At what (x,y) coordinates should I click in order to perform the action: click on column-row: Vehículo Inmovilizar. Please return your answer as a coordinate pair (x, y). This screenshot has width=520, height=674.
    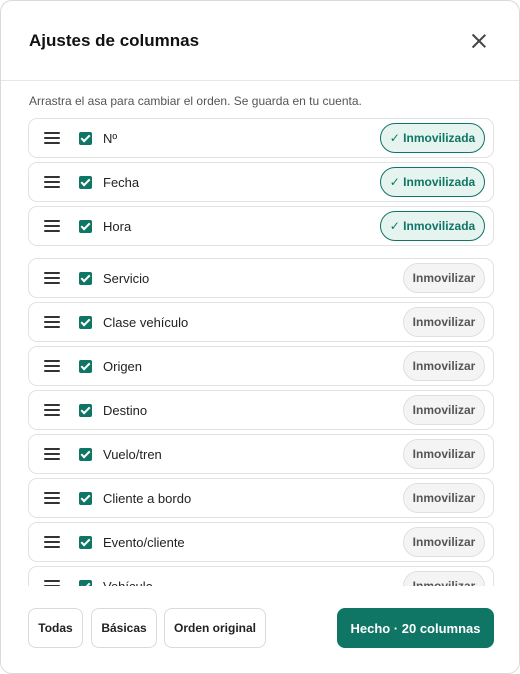
    Looking at the image, I should click on (261, 576).